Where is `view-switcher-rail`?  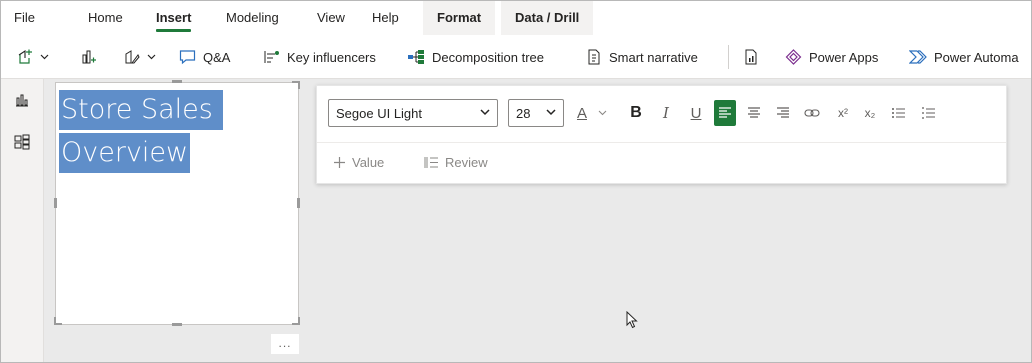 view-switcher-rail is located at coordinates (22, 220).